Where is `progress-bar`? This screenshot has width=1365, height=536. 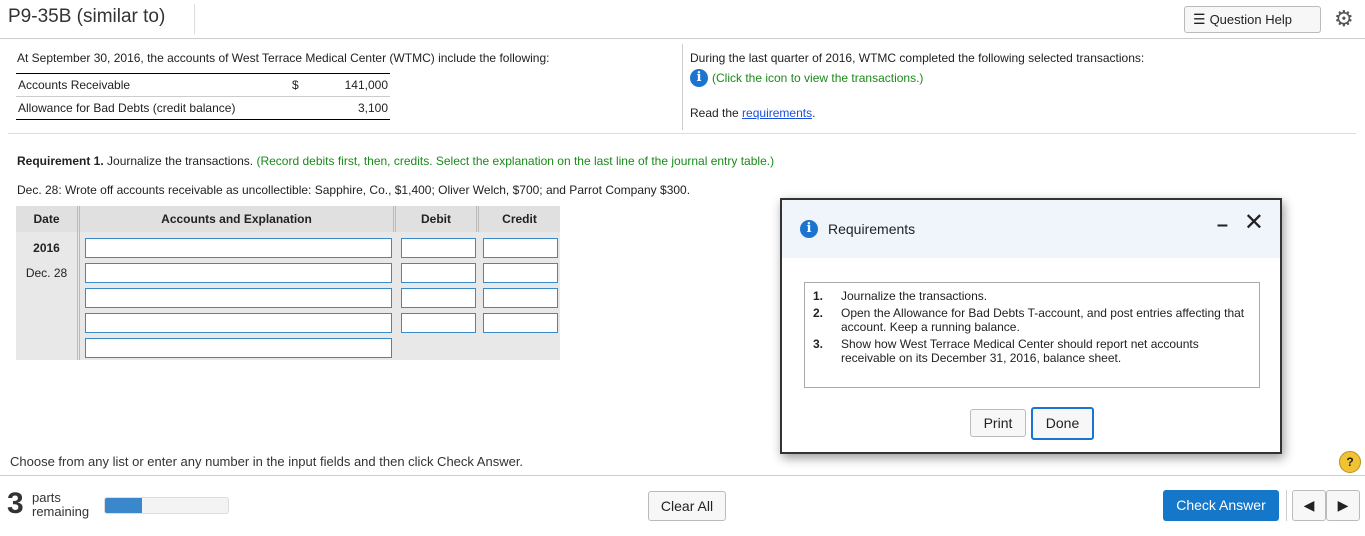 progress-bar is located at coordinates (166, 505).